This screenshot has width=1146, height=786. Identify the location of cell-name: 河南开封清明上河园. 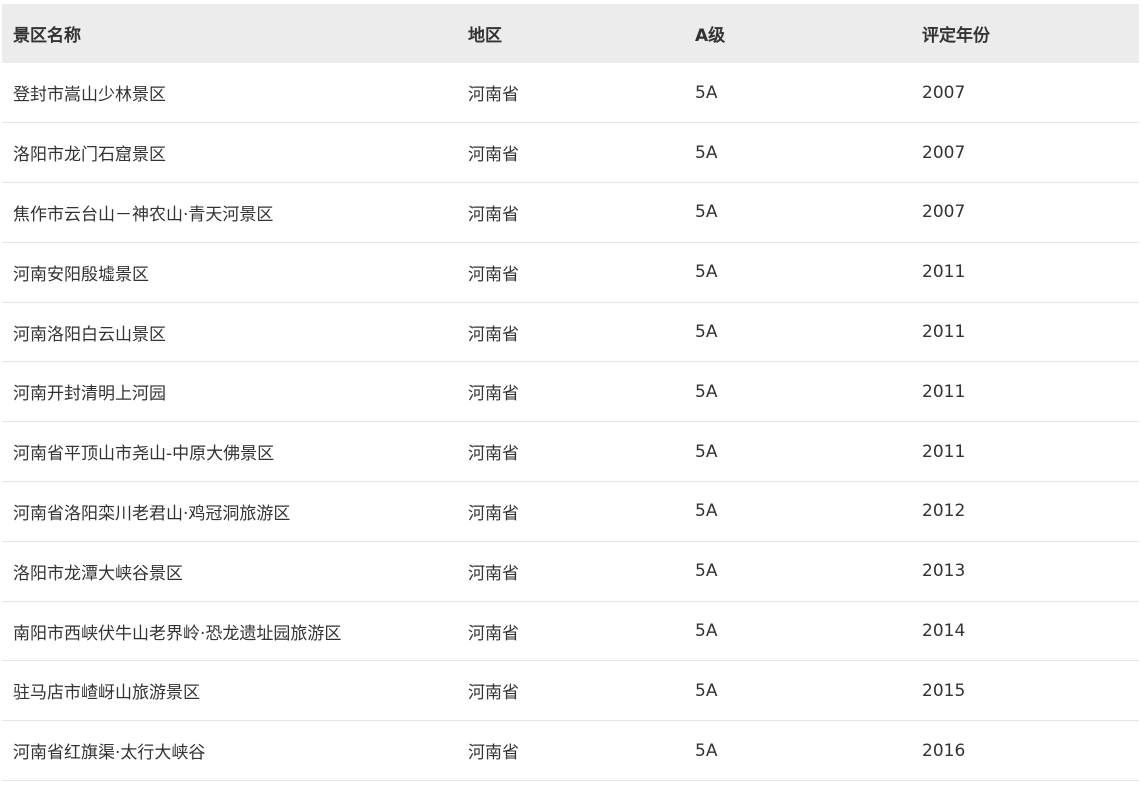
(89, 394).